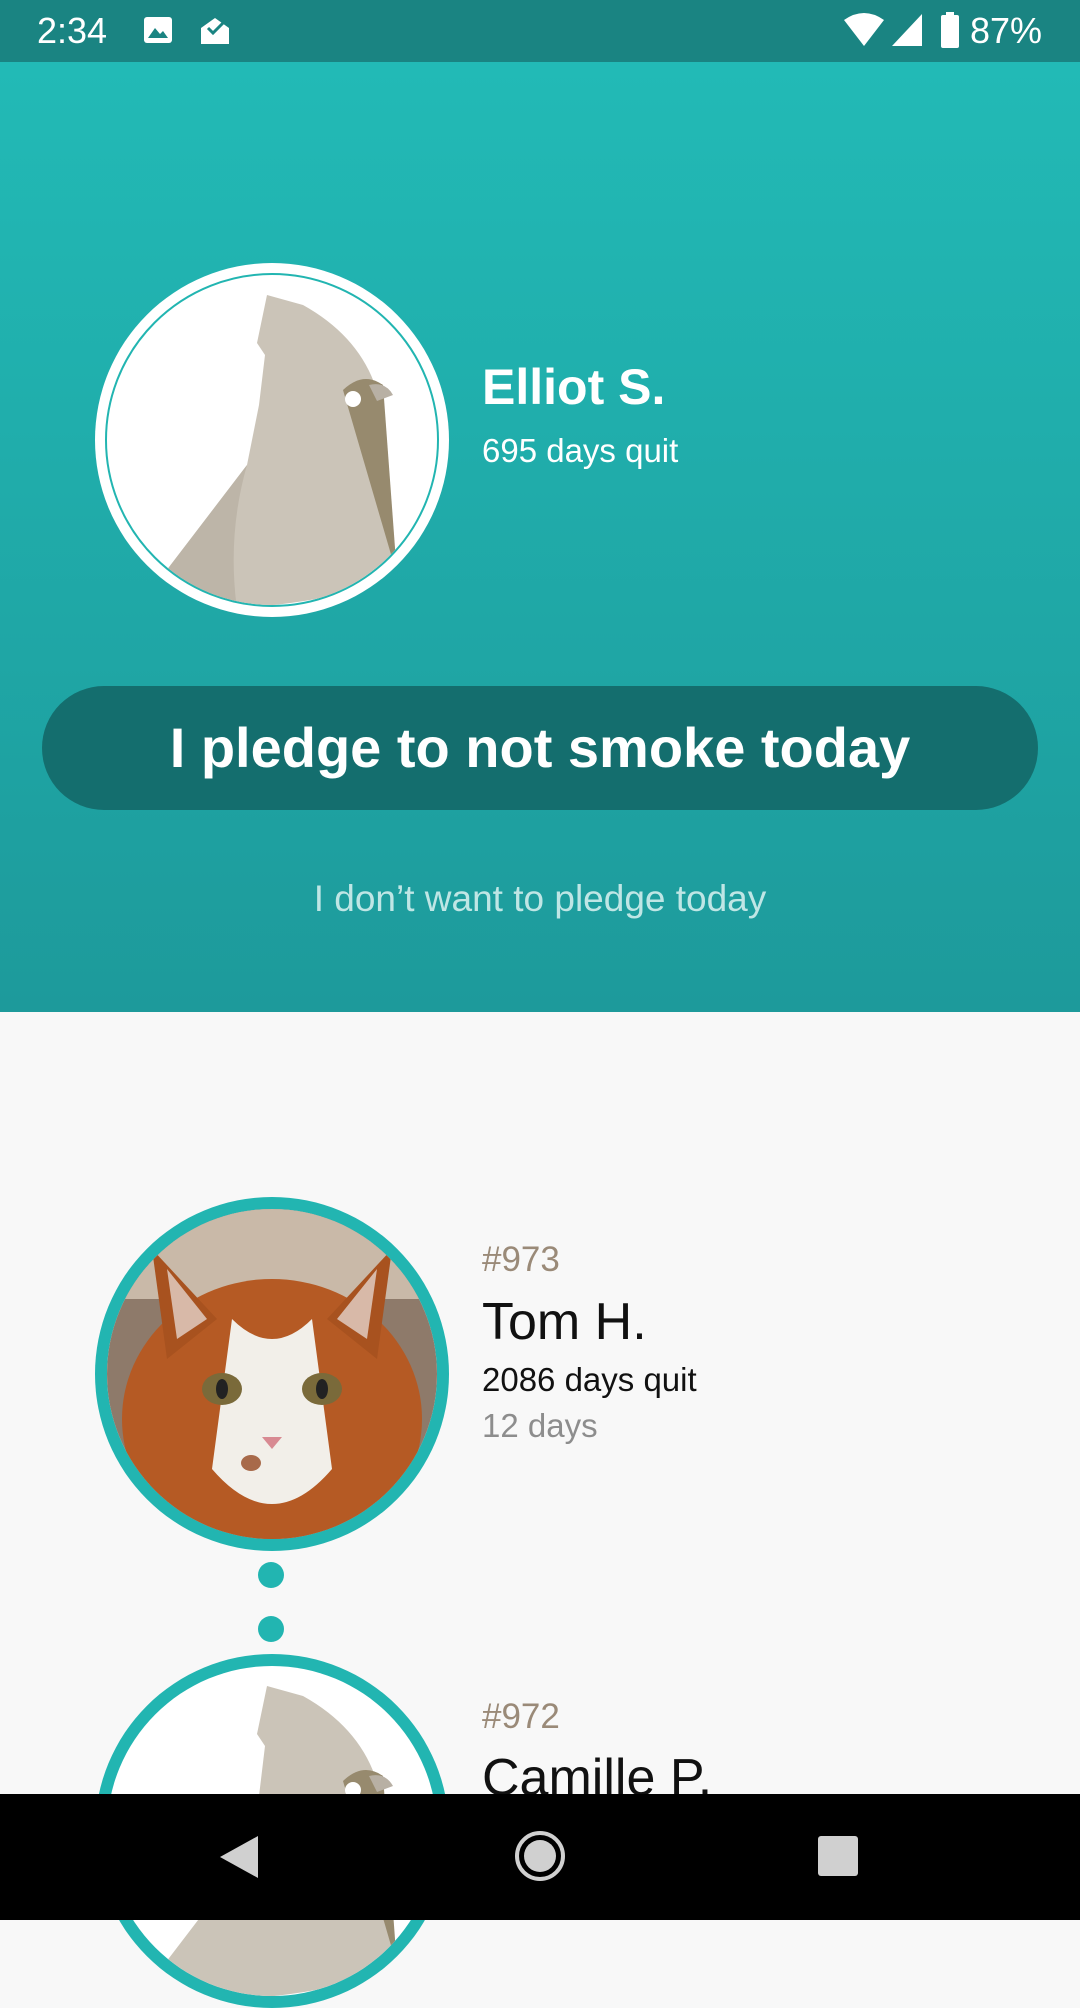  What do you see at coordinates (589, 1379) in the screenshot?
I see `feed-days-quit: 2086 days quit` at bounding box center [589, 1379].